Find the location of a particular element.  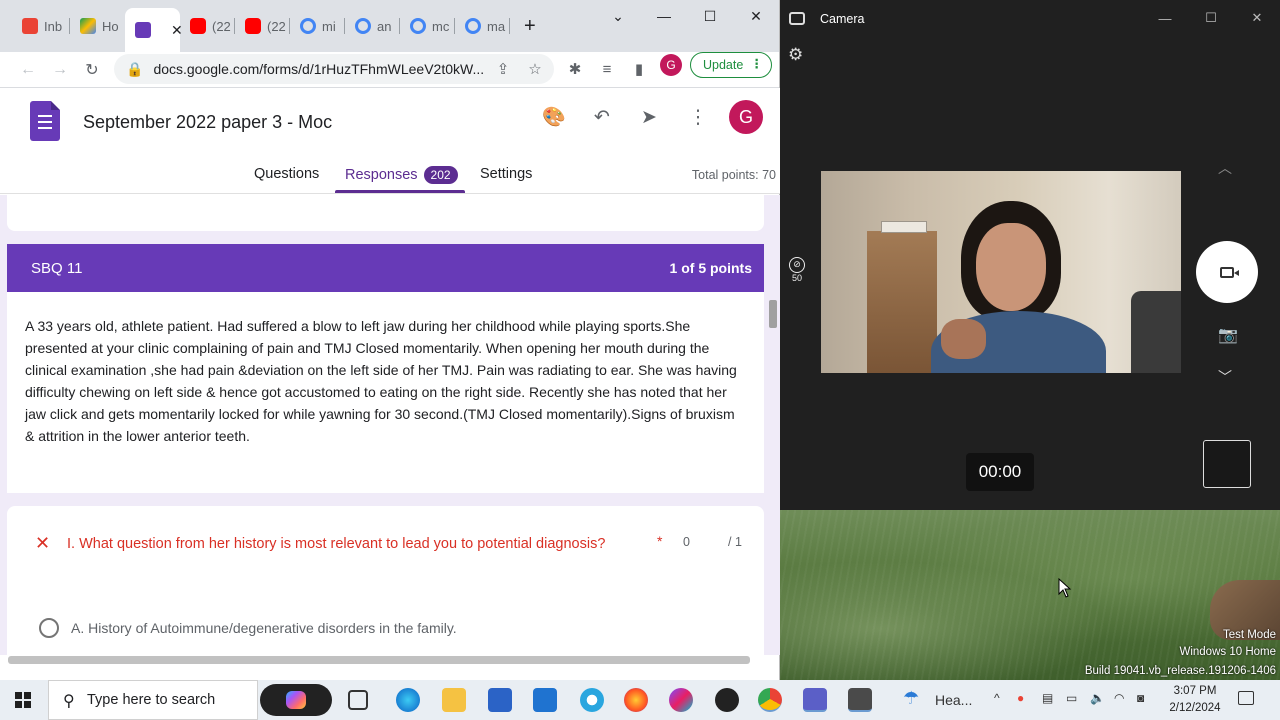

more-menu-icon: ⋮ is located at coordinates (757, 63).